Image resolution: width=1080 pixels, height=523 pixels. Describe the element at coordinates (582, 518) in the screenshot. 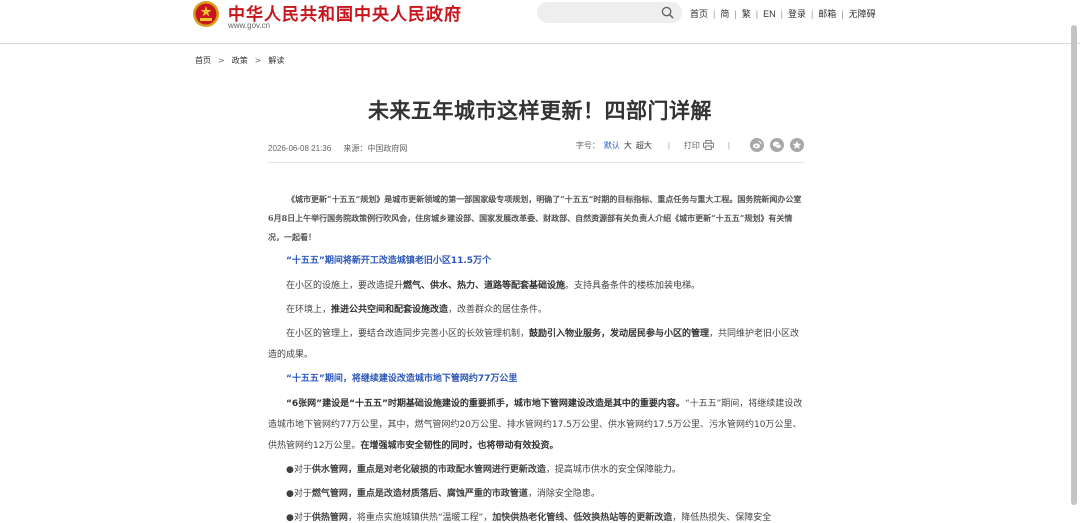

I see `bold-text: 加快供热老化管线、低效换热站等的更新改造` at that location.